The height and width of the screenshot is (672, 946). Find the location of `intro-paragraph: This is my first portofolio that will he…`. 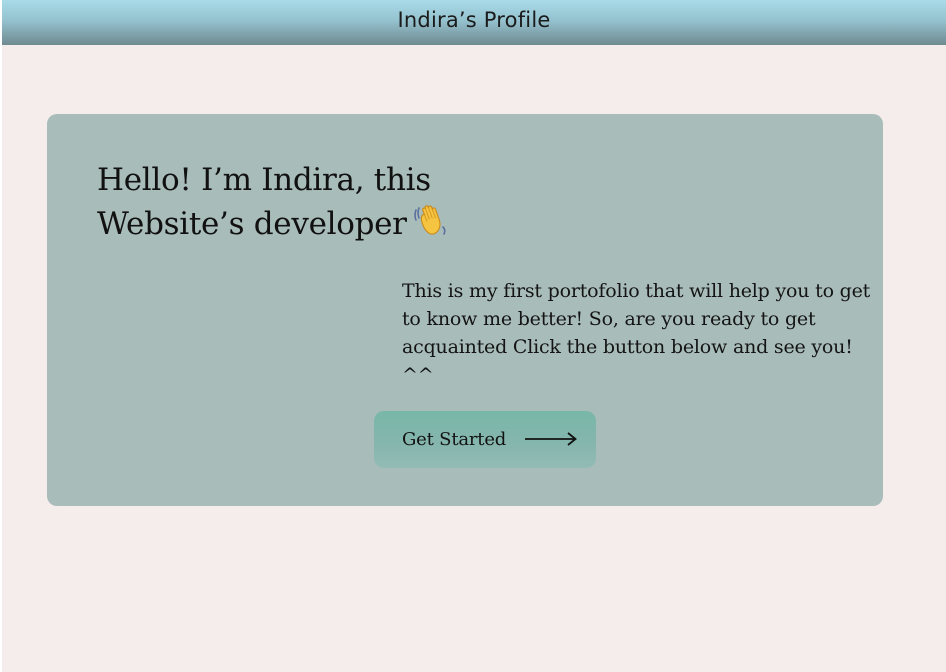

intro-paragraph: This is my first portofolio that will he… is located at coordinates (636, 333).